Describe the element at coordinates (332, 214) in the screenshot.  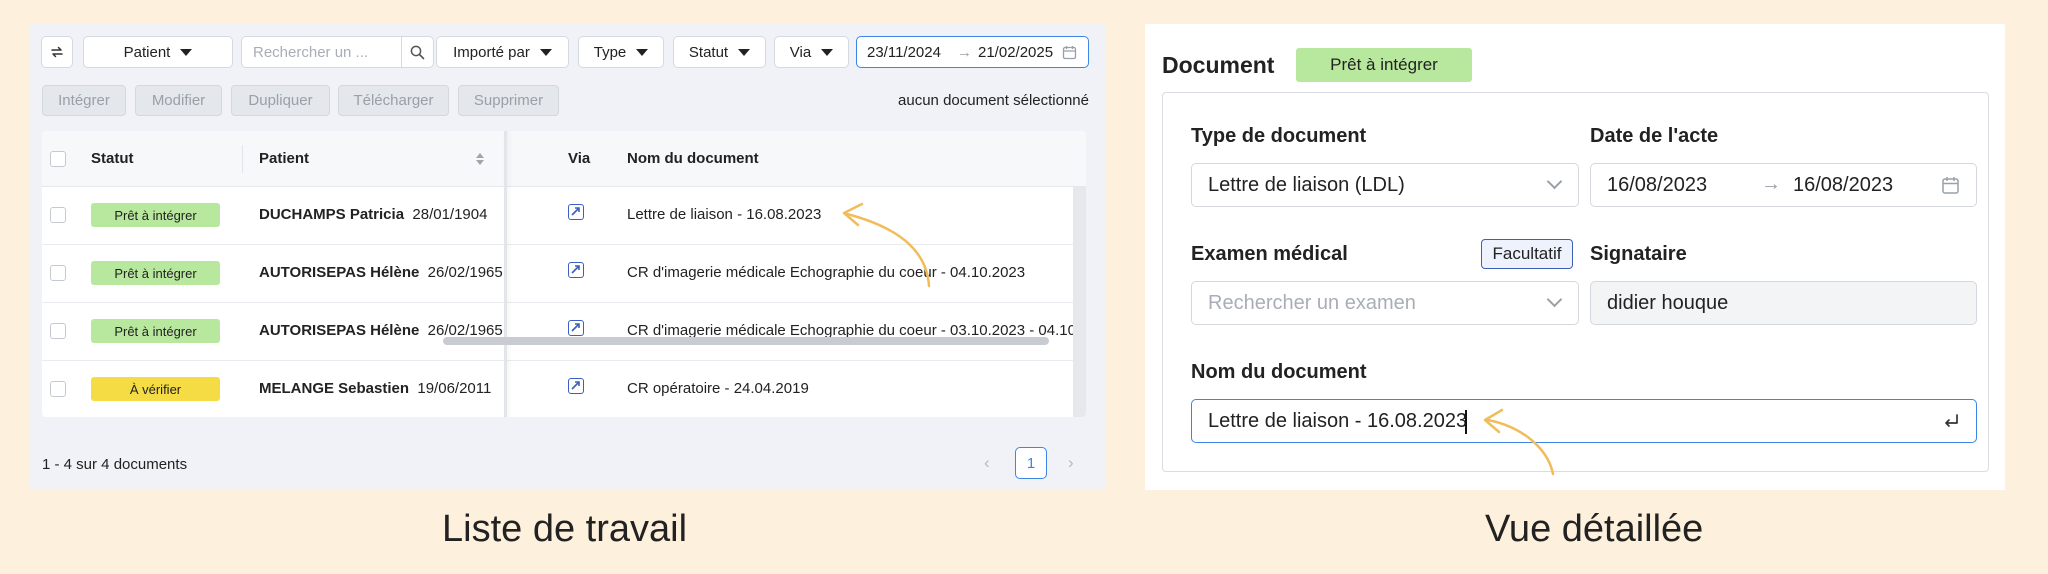
I see `patient-name: DUCHAMPS Patricia` at that location.